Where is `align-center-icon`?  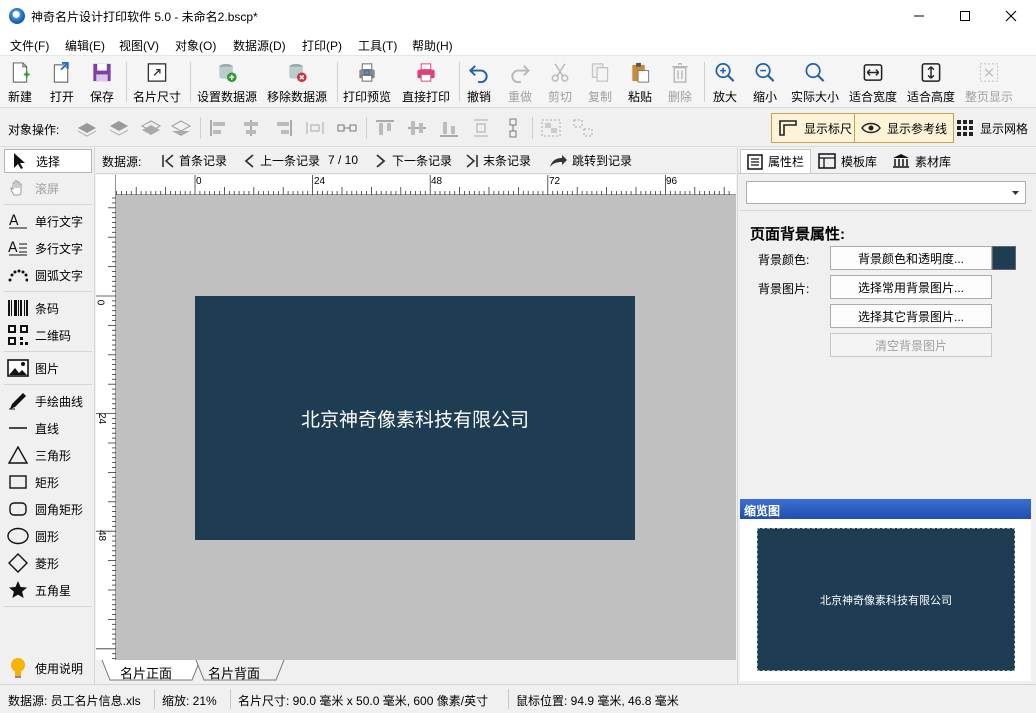
align-center-icon is located at coordinates (251, 128).